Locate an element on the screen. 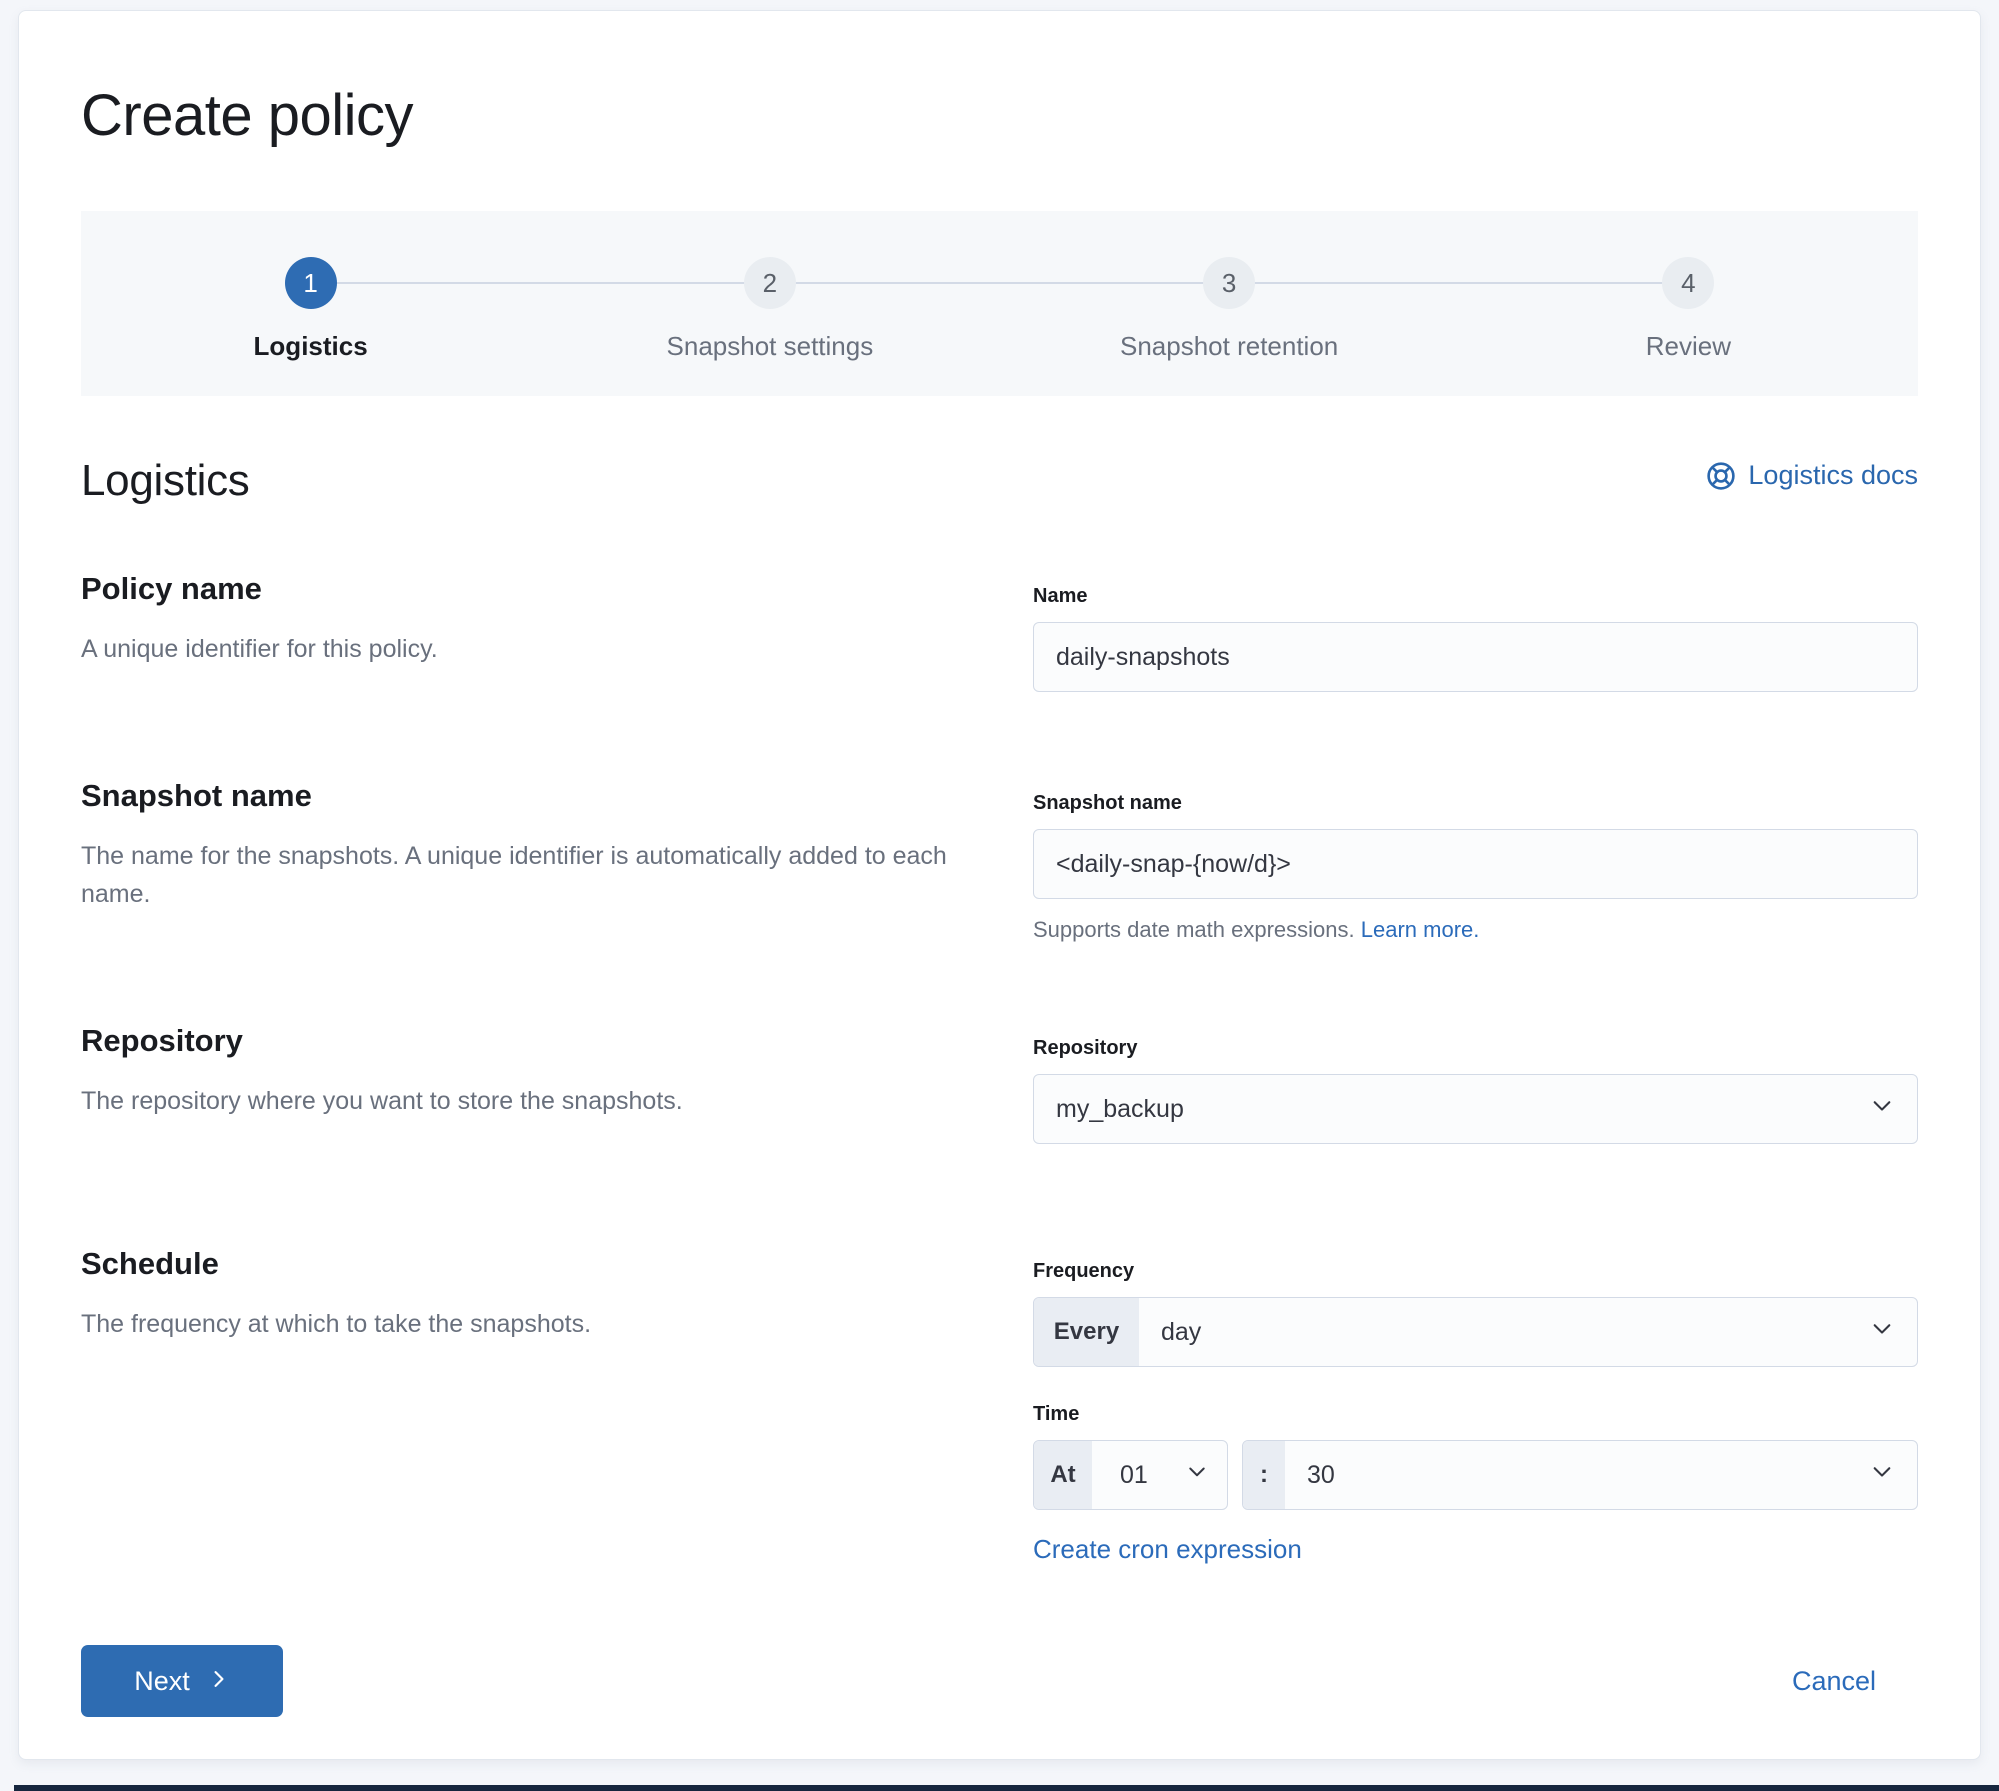 The image size is (1999, 1791). step-1-circle: 1 is located at coordinates (310, 283).